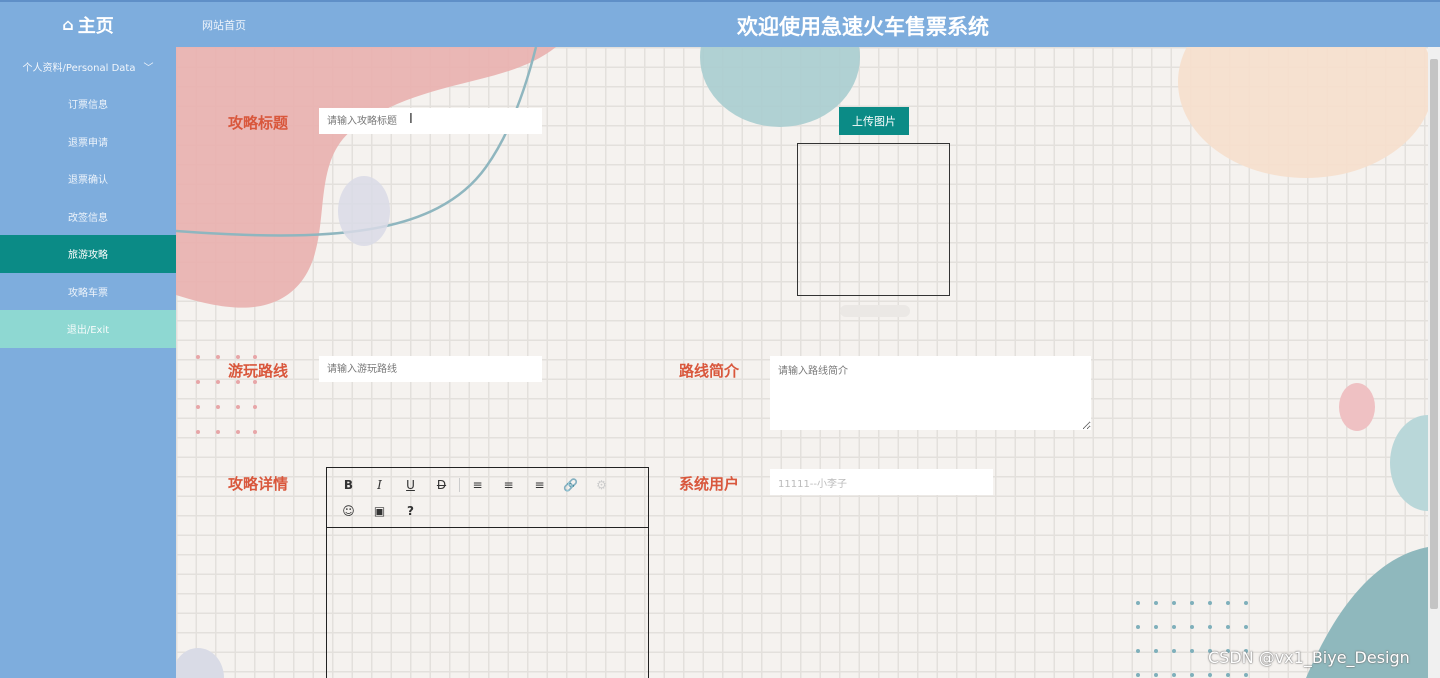 This screenshot has height=678, width=1440. Describe the element at coordinates (1434, 334) in the screenshot. I see `scrollbar-thumb` at that location.